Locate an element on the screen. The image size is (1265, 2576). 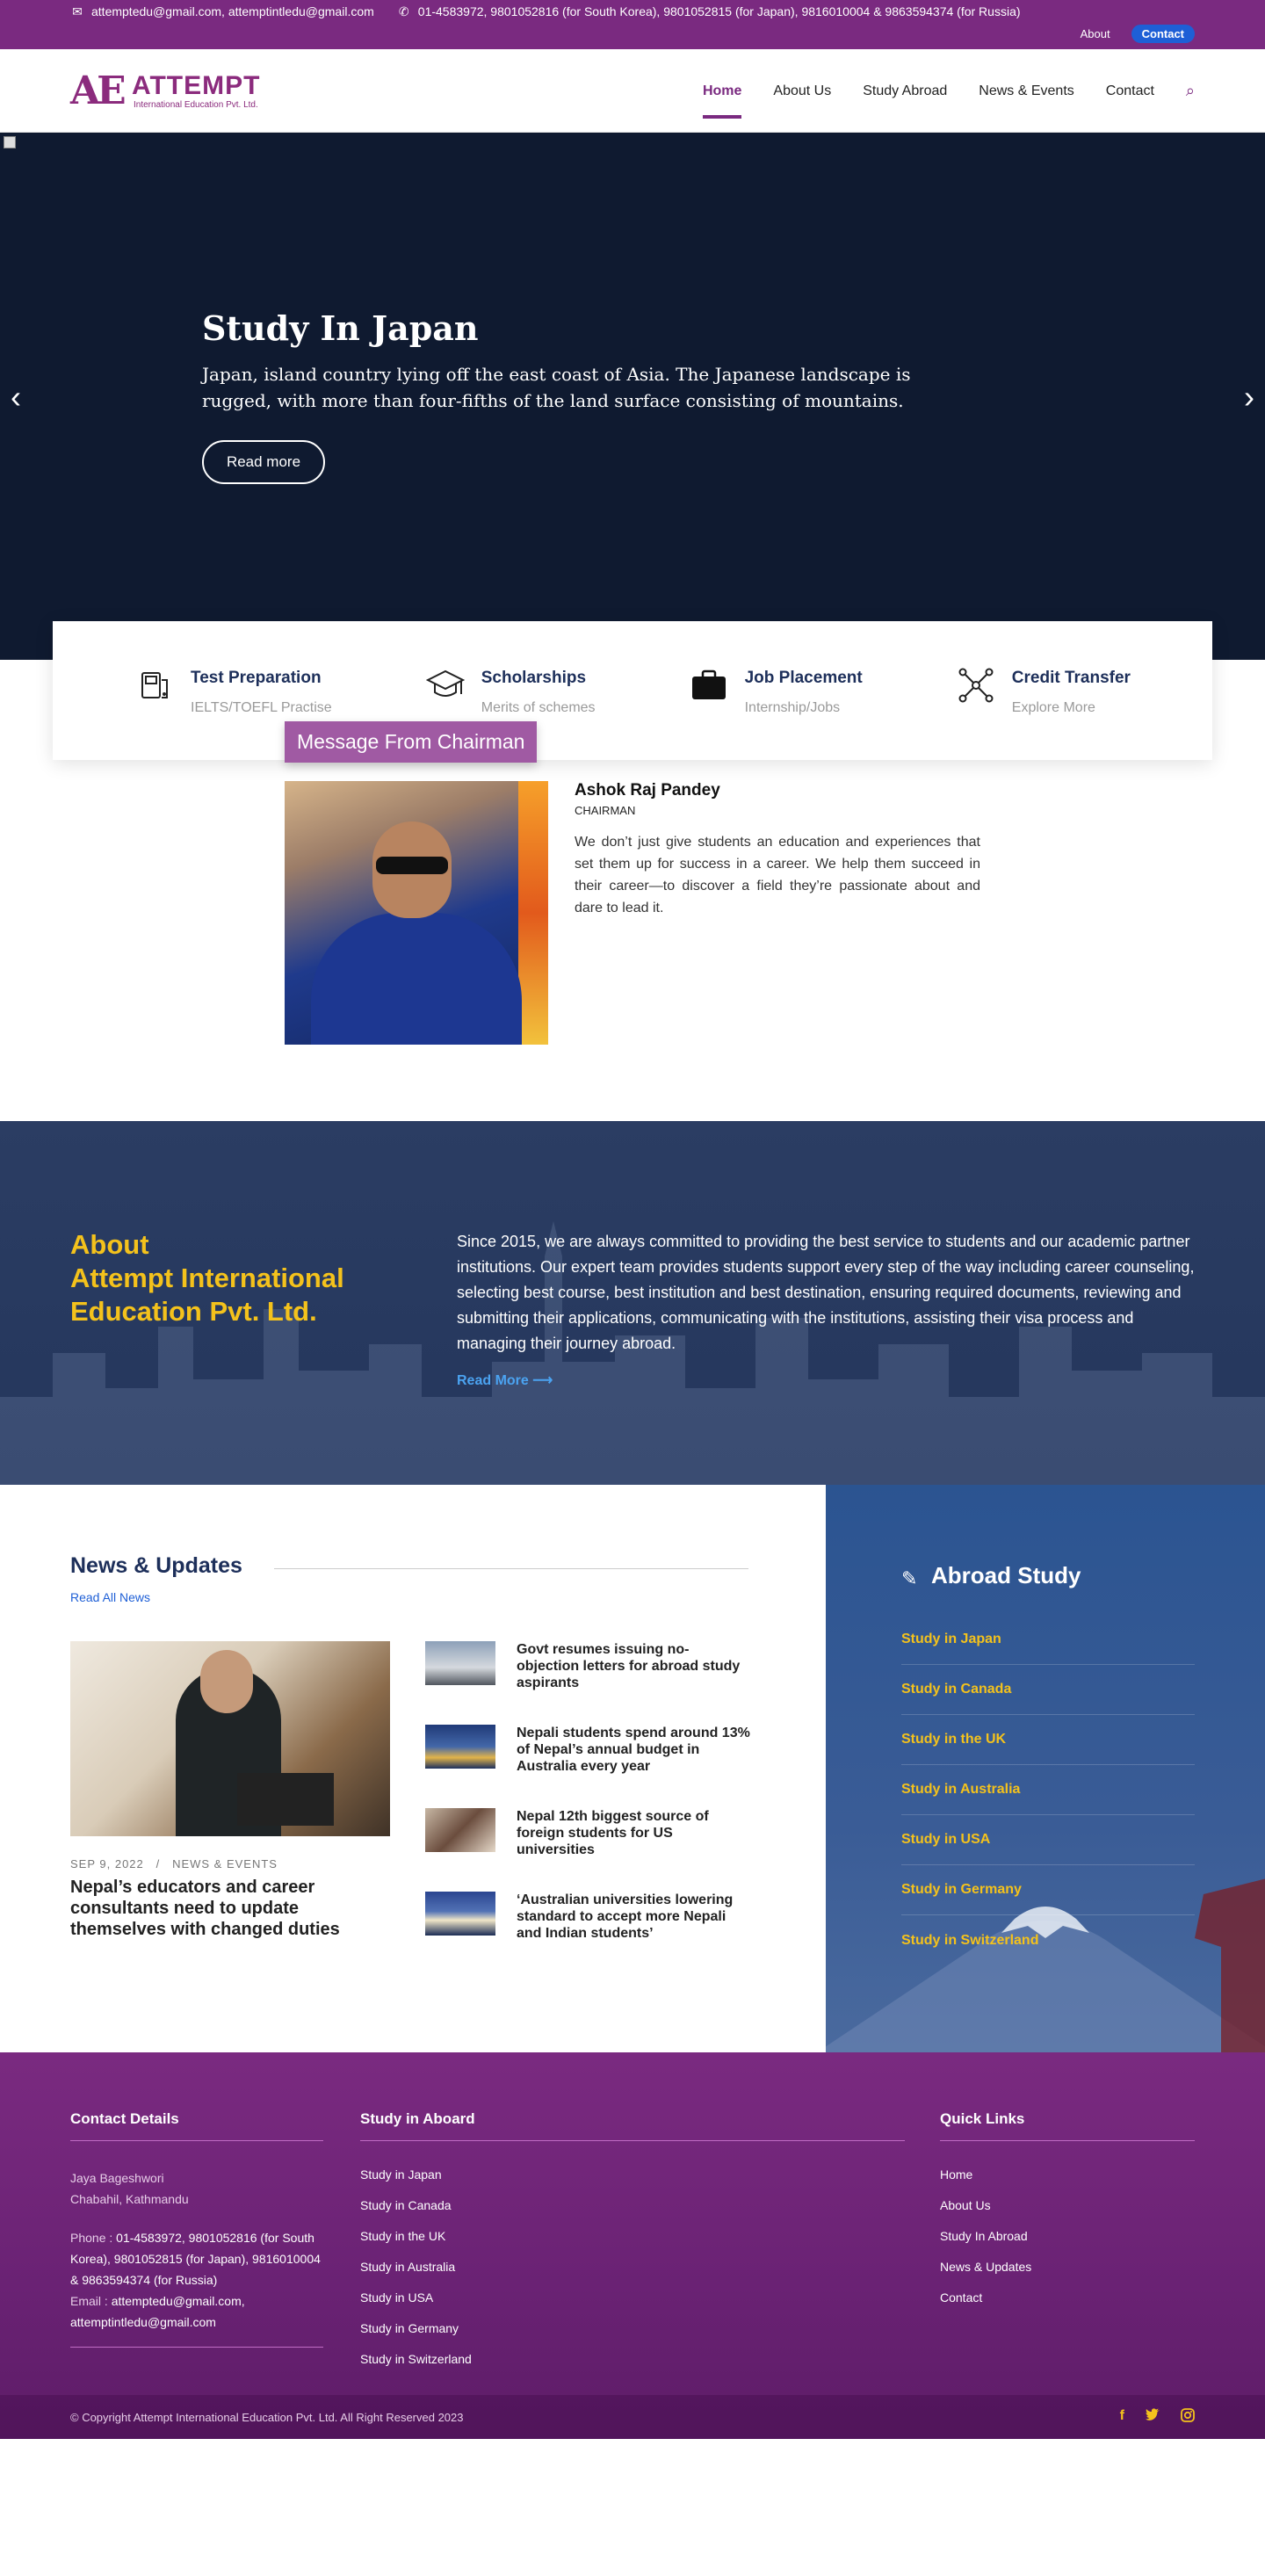
chairman-photo is located at coordinates (417, 913).